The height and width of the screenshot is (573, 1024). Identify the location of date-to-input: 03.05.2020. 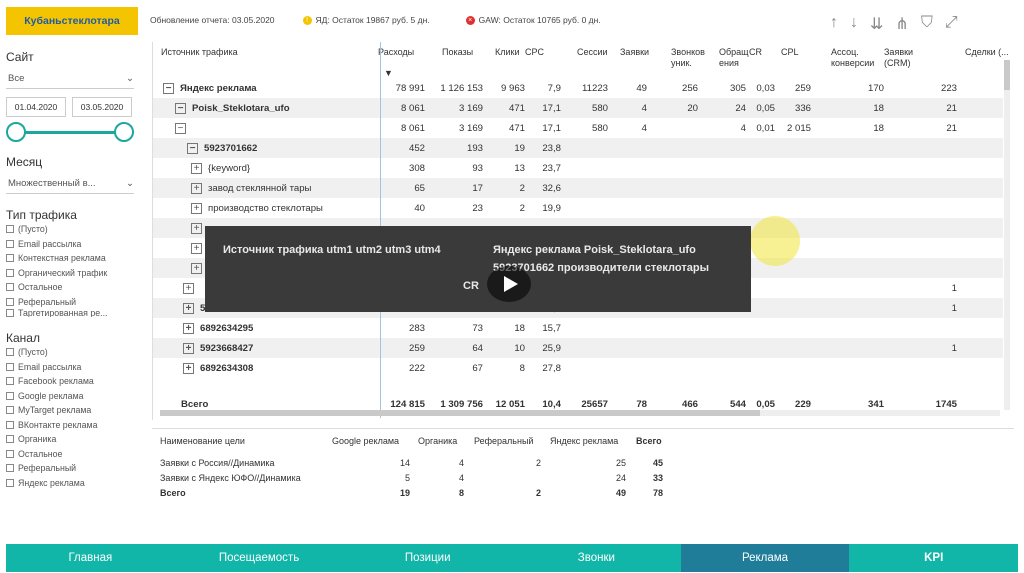
(102, 107).